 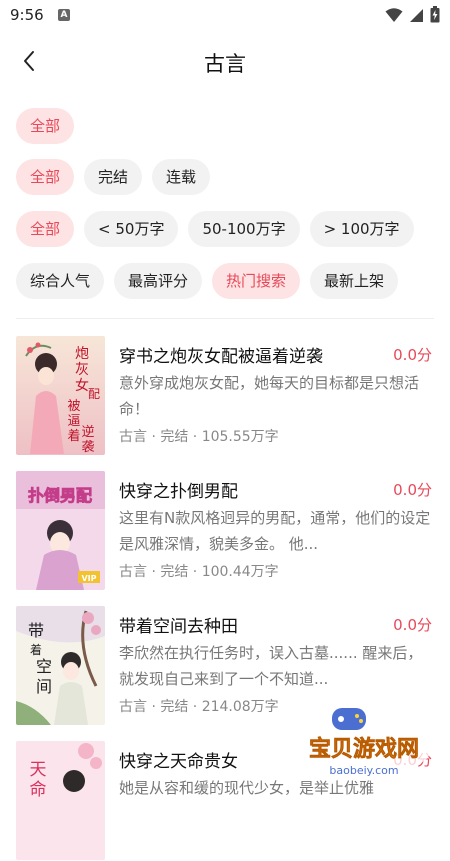 I want to click on chip-words-all: 全部, so click(x=45, y=229).